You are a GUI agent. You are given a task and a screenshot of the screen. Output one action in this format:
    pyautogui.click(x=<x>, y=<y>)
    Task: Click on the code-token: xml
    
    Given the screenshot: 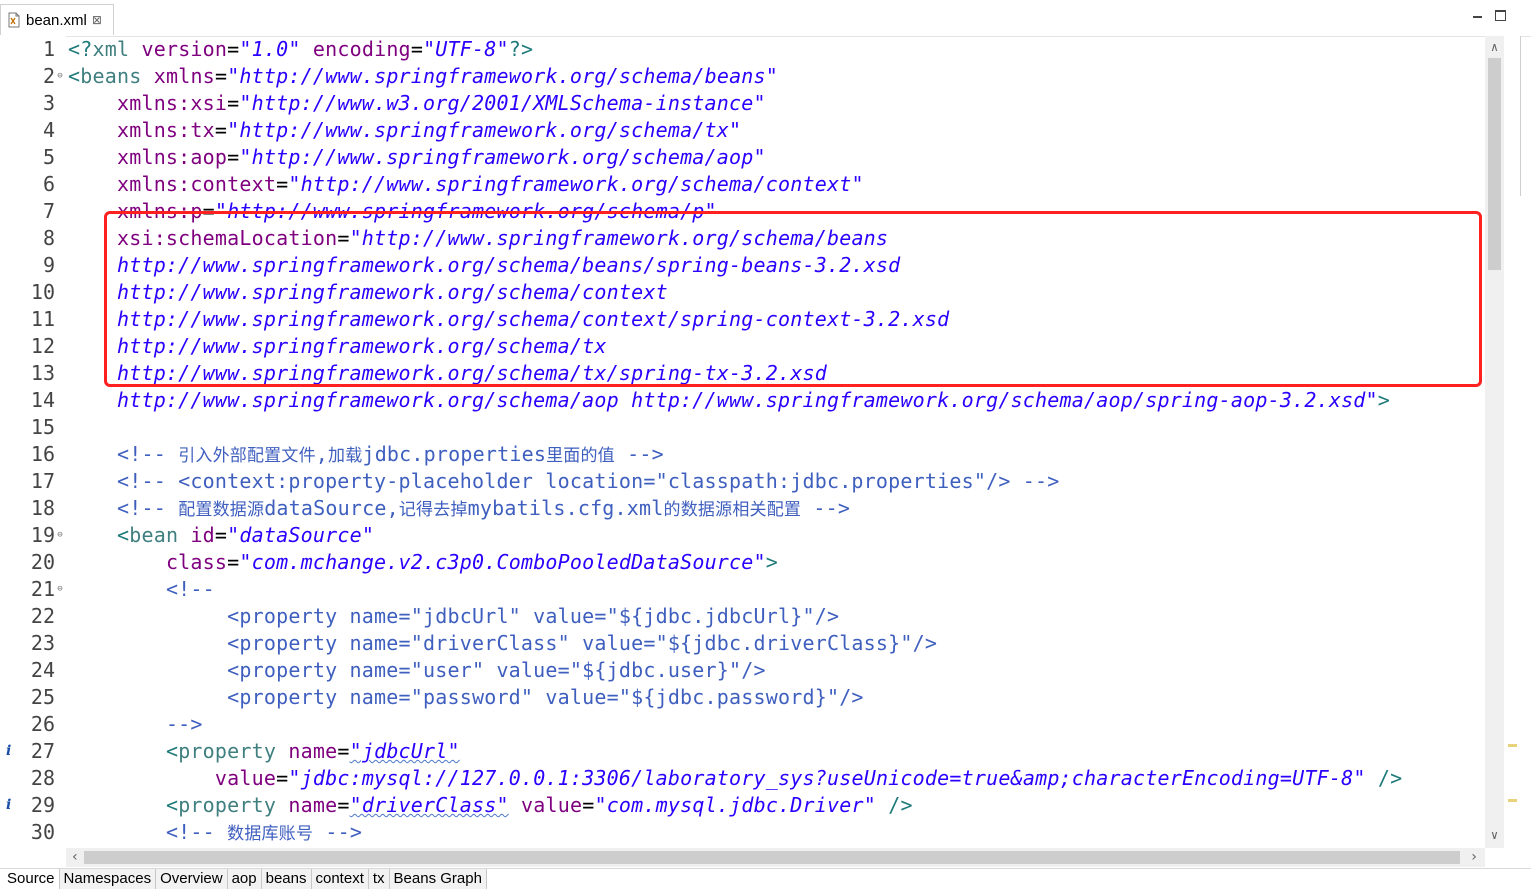 What is the action you would take?
    pyautogui.click(x=111, y=49)
    